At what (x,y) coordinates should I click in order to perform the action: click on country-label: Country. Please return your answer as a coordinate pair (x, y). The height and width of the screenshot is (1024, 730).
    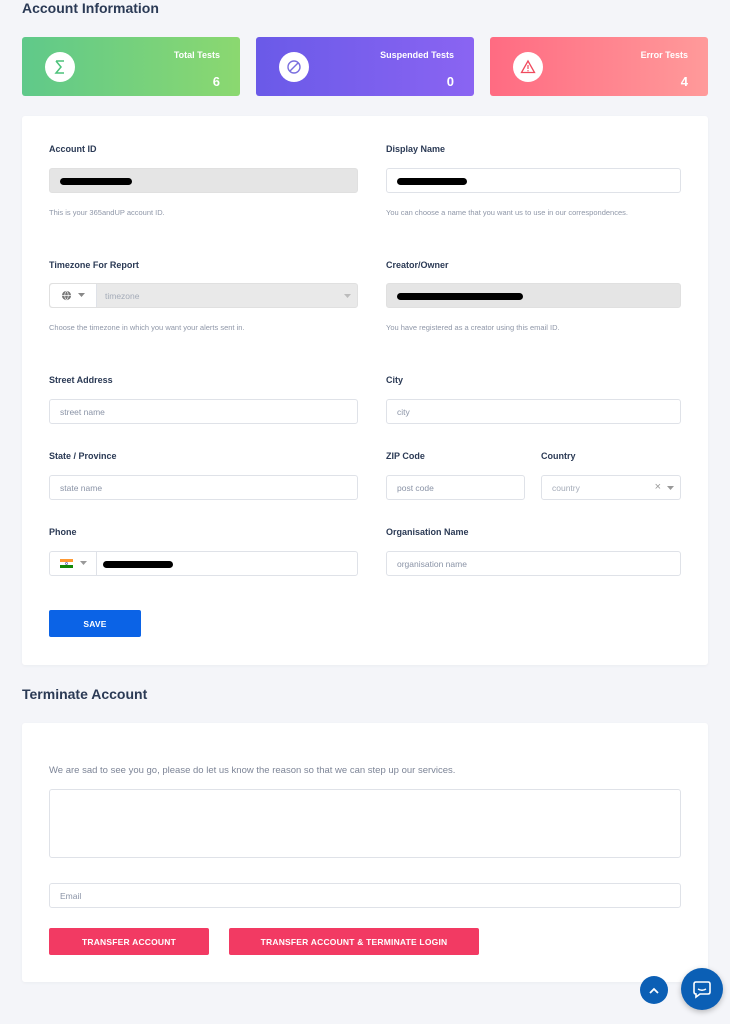
    Looking at the image, I should click on (558, 456).